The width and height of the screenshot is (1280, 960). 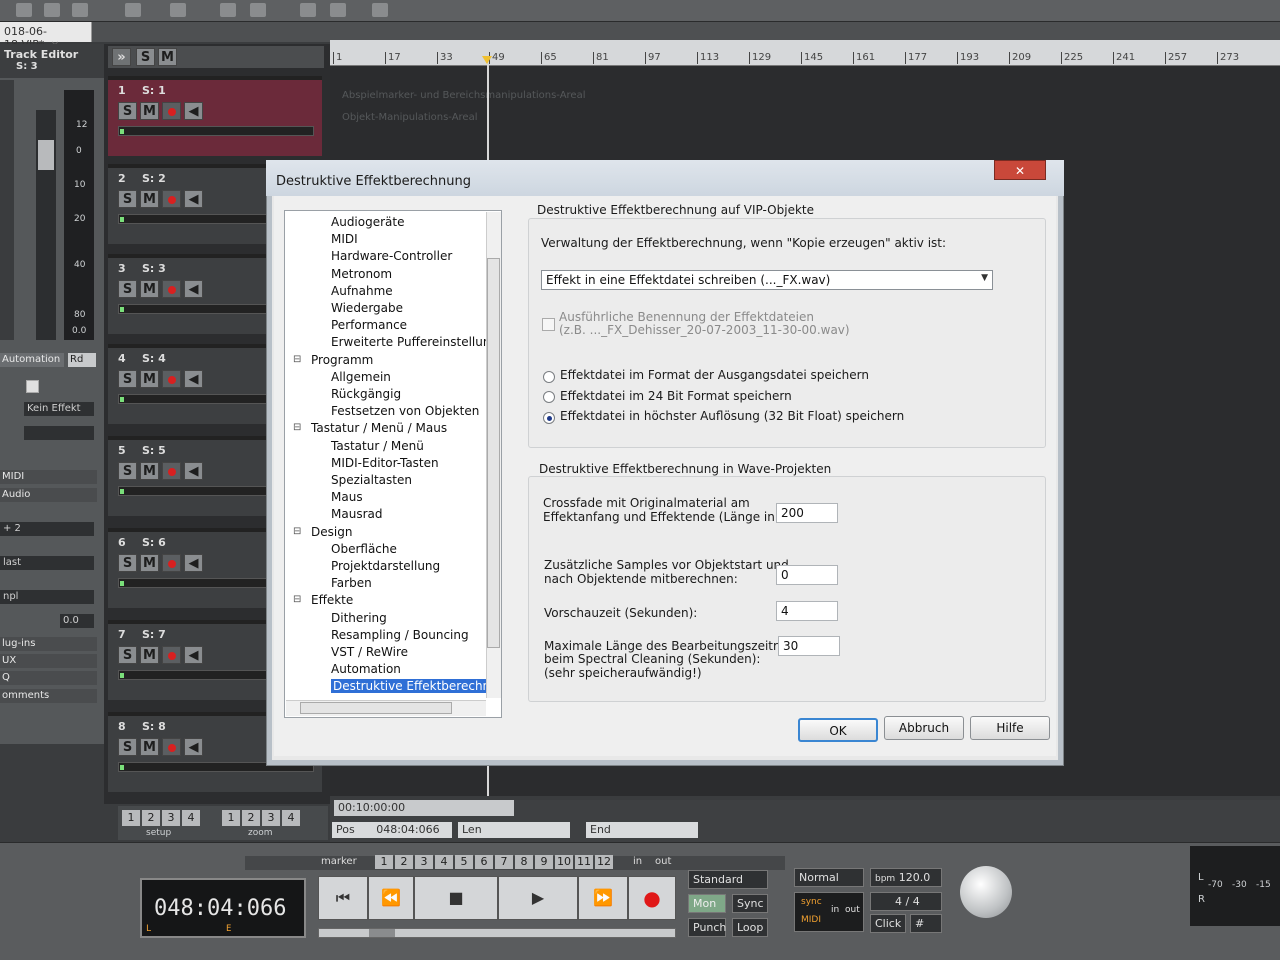 What do you see at coordinates (391, 898) in the screenshot?
I see `rewind-button: ⏪` at bounding box center [391, 898].